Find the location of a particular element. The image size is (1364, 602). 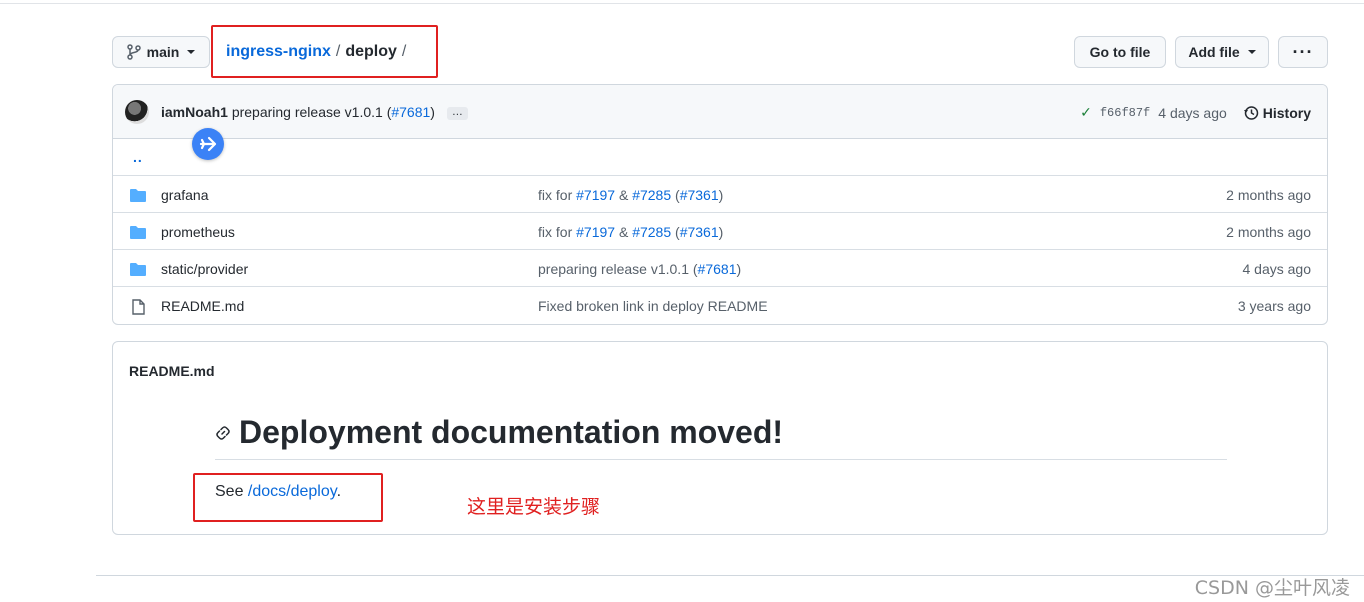

add-file-label: Add file is located at coordinates (1214, 52).